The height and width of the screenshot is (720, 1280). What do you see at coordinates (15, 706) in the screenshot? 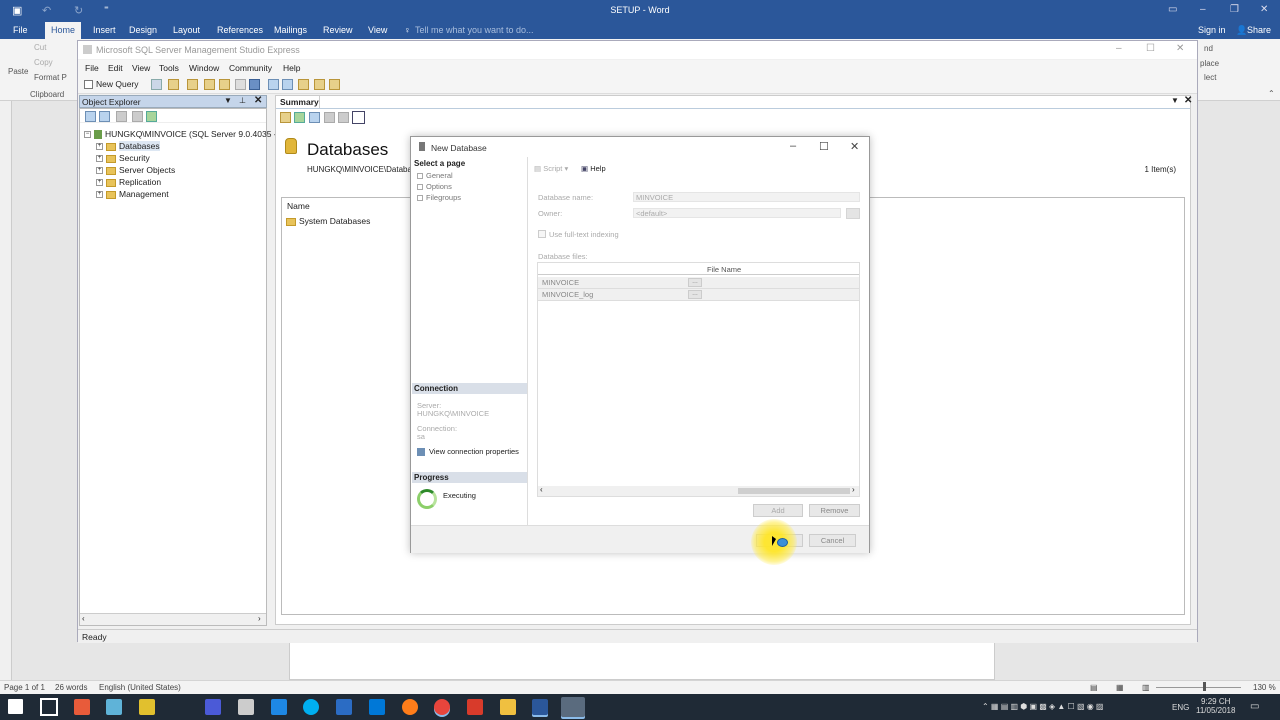
I see `windows-start-icon` at bounding box center [15, 706].